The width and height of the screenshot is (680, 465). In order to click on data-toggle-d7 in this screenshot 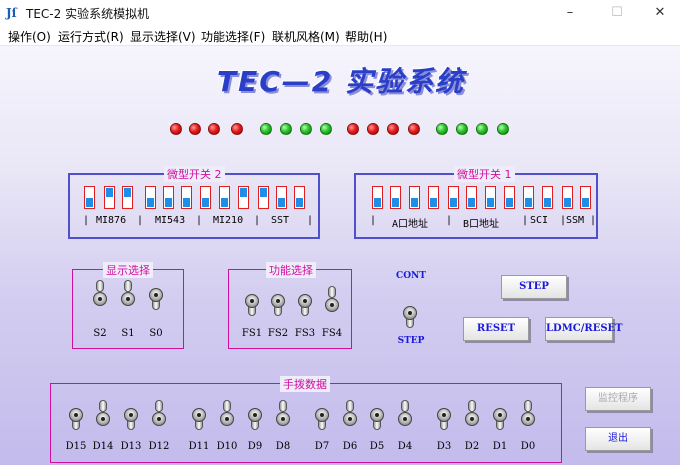, I will do `click(322, 415)`.